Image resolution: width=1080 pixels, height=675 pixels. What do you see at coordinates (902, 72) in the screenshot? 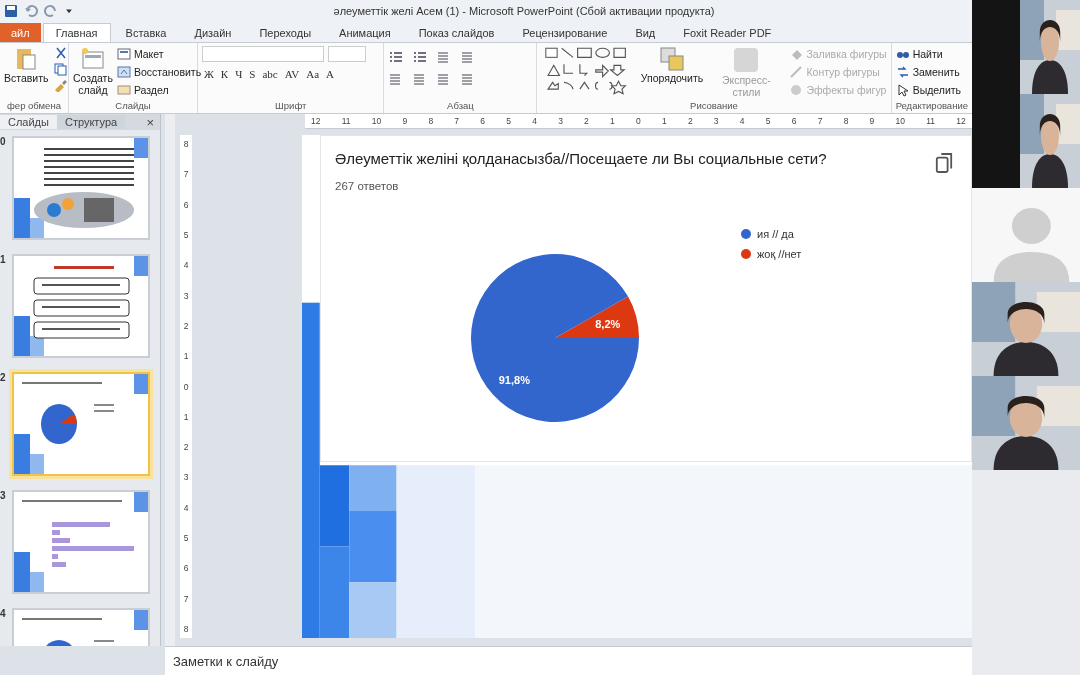
I see `replace-icon` at bounding box center [902, 72].